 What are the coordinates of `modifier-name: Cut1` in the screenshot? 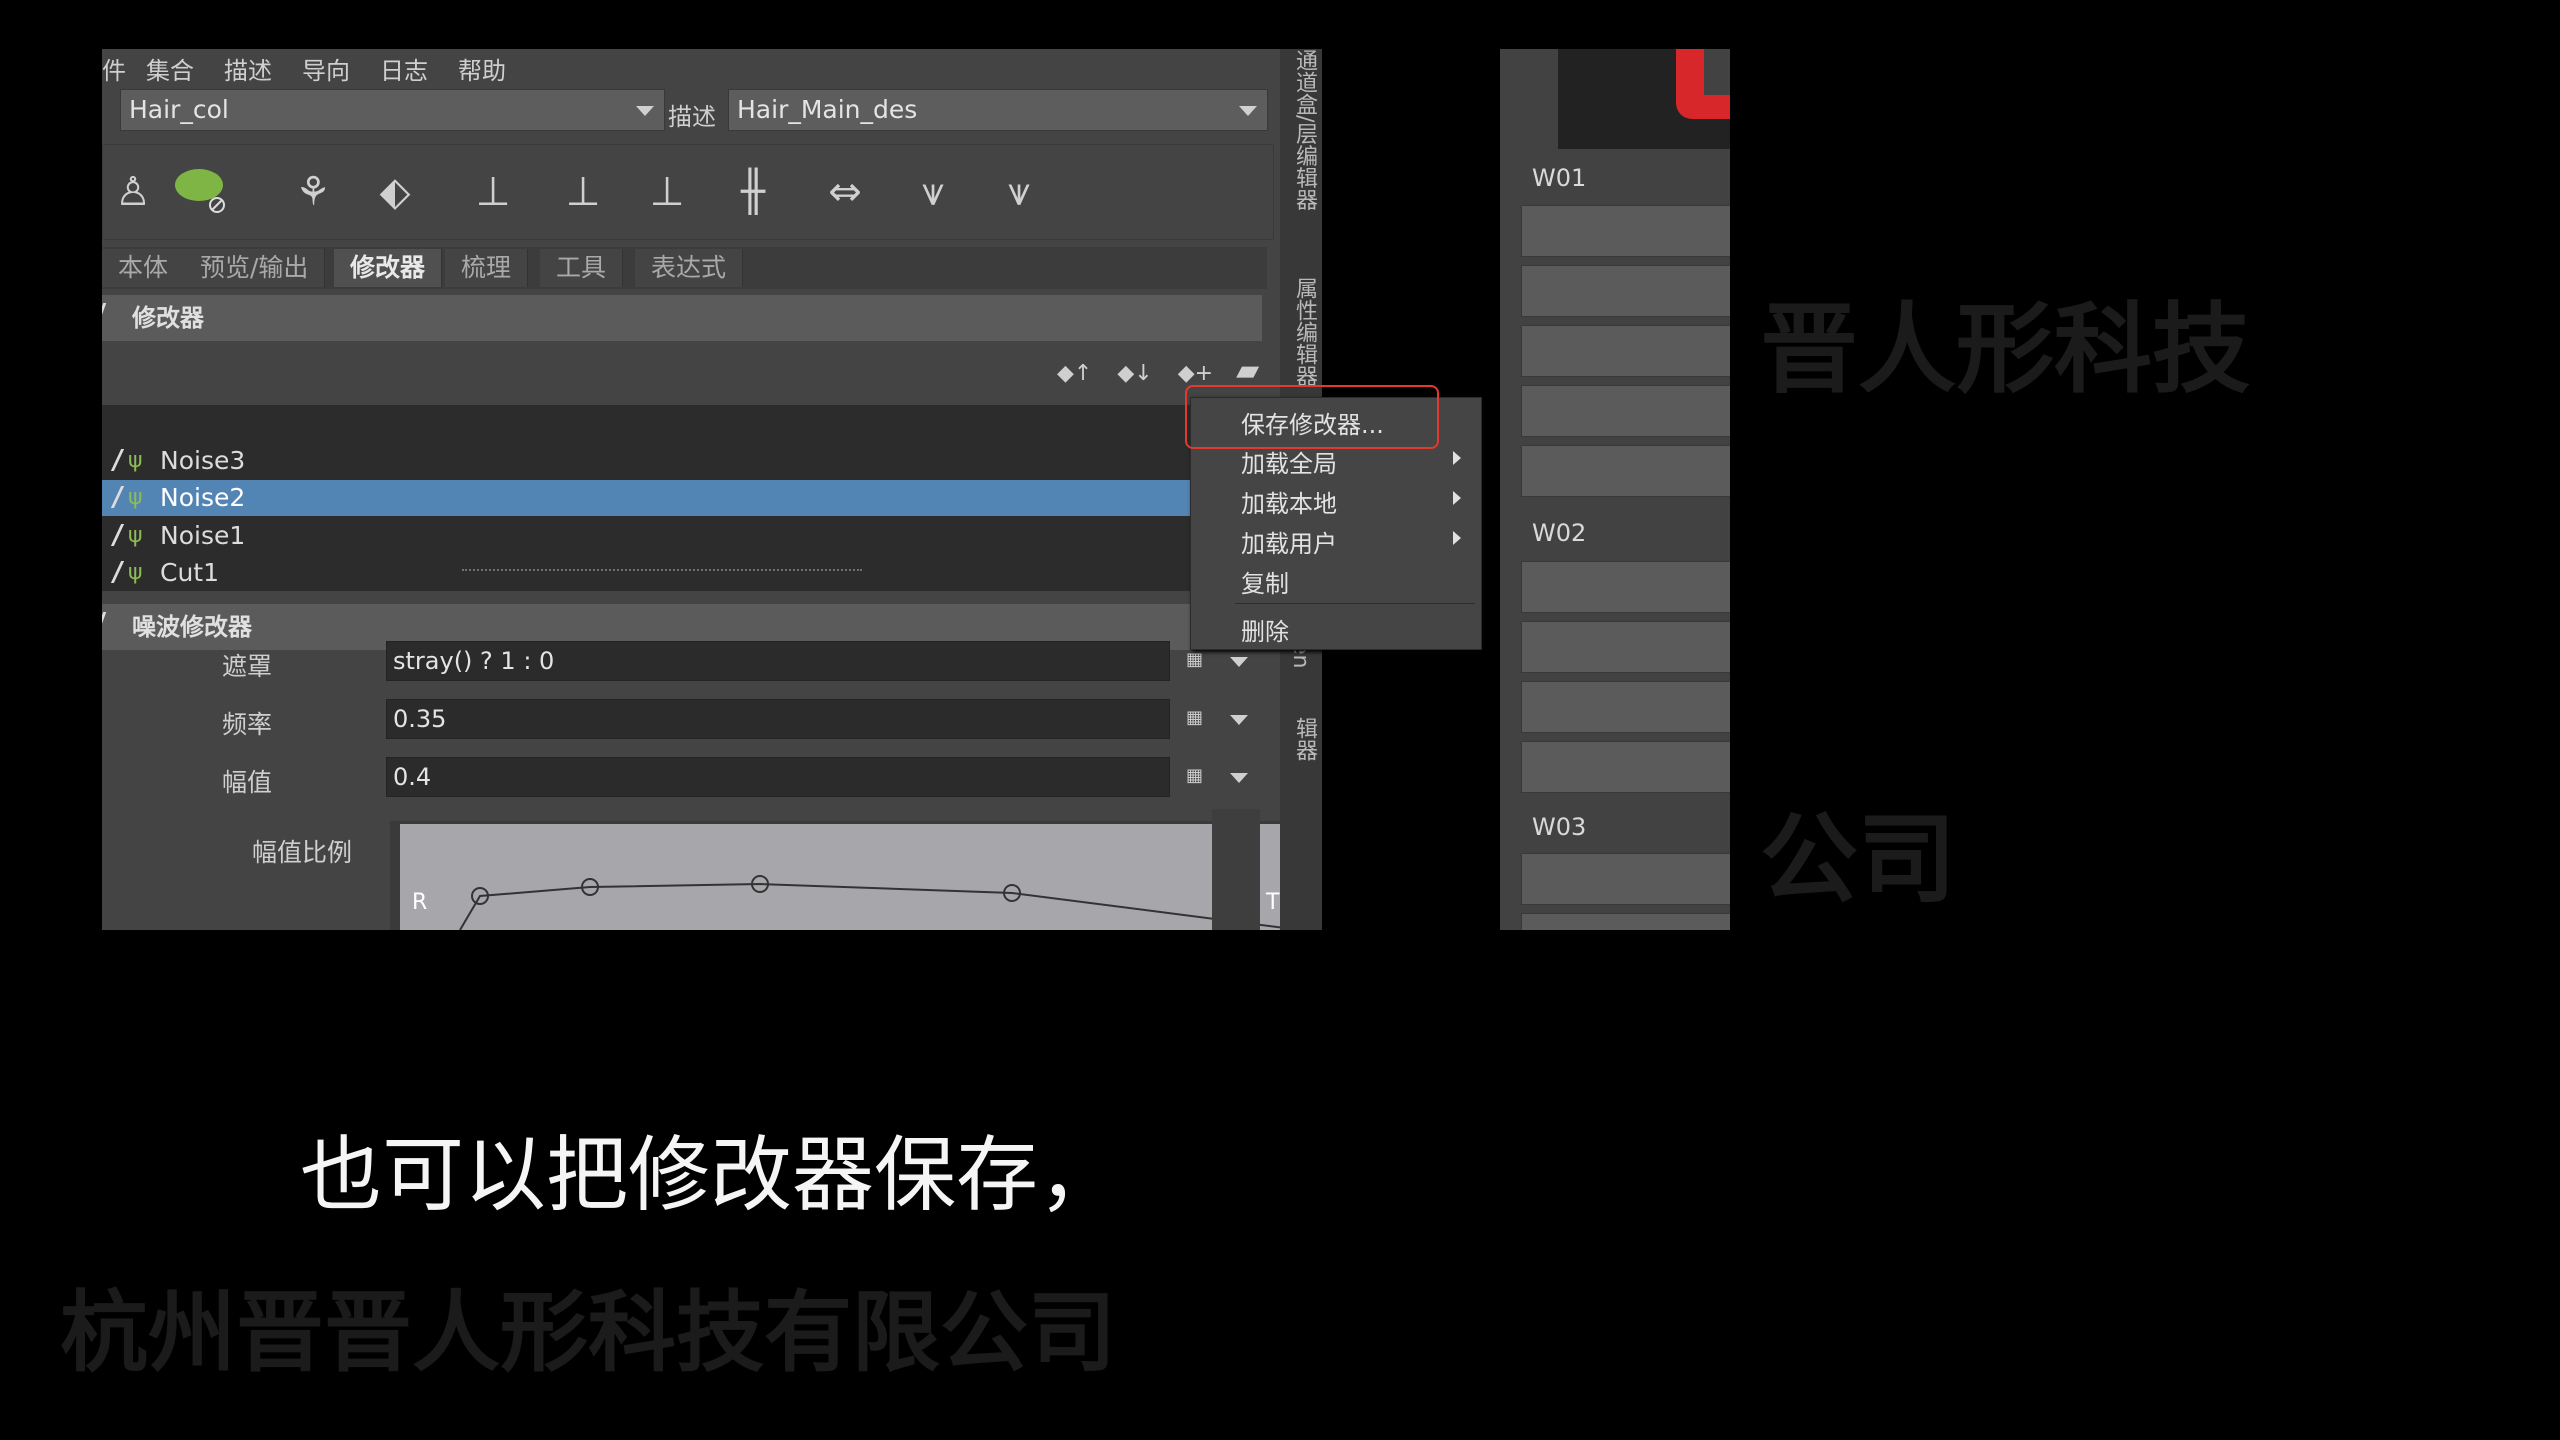 It's located at (190, 572).